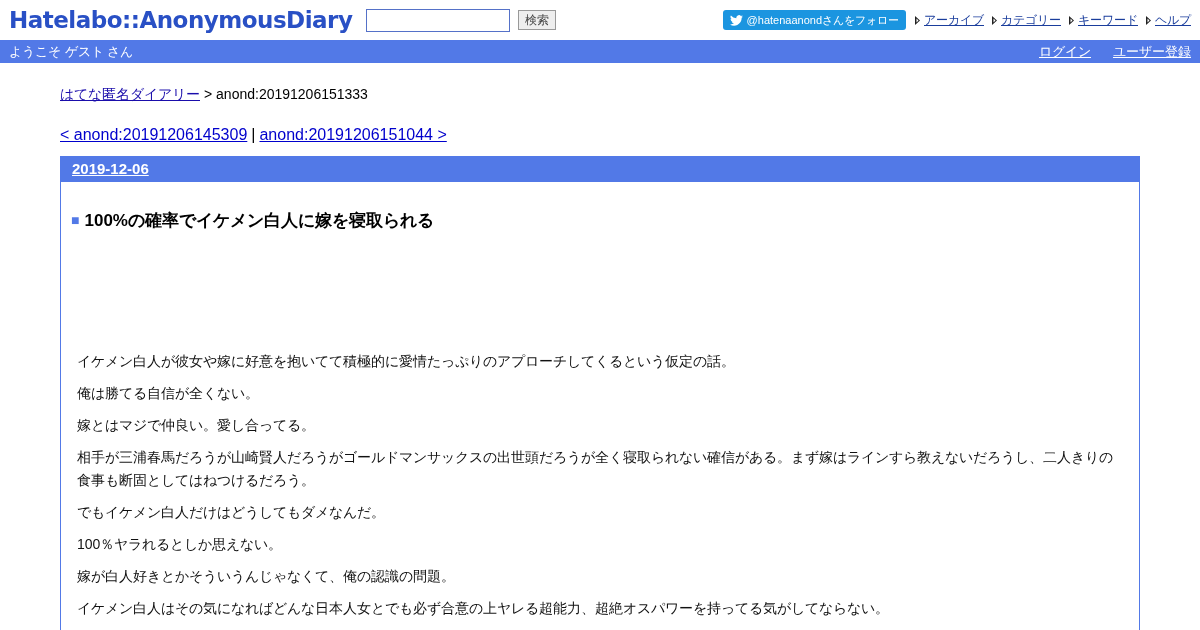 This screenshot has width=1200, height=630. What do you see at coordinates (954, 20) in the screenshot?
I see `nav-link: アーカイブ` at bounding box center [954, 20].